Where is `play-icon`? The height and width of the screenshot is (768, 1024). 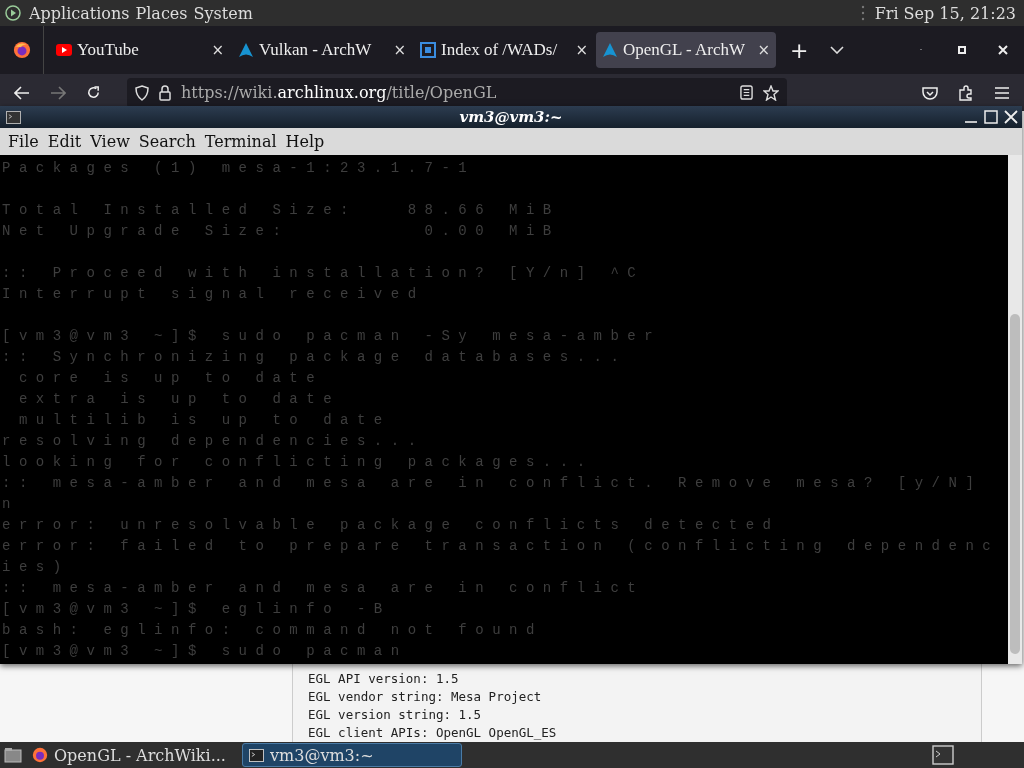
play-icon is located at coordinates (64, 50).